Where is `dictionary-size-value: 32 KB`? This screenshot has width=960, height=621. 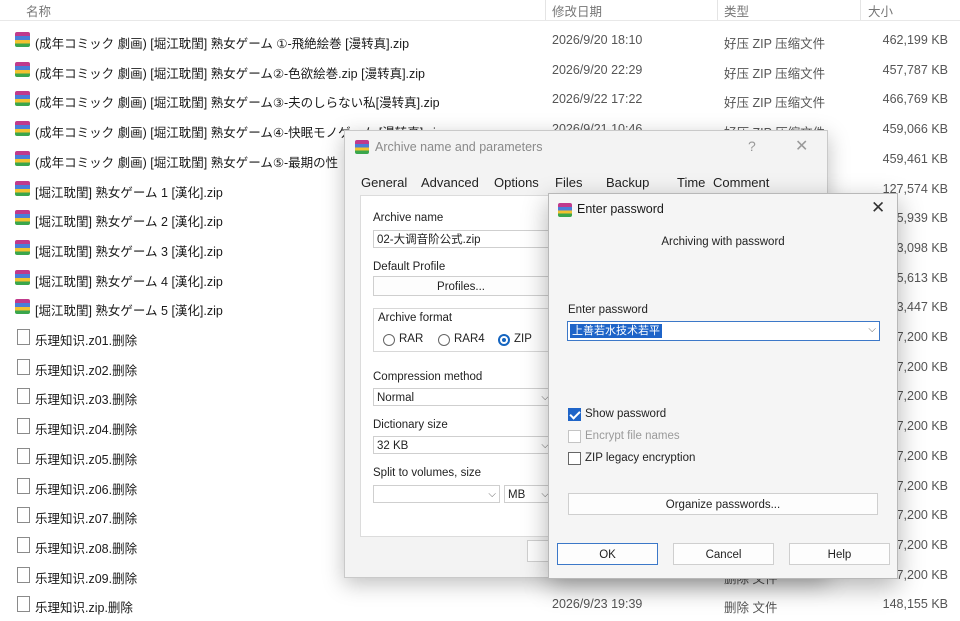 dictionary-size-value: 32 KB is located at coordinates (393, 446).